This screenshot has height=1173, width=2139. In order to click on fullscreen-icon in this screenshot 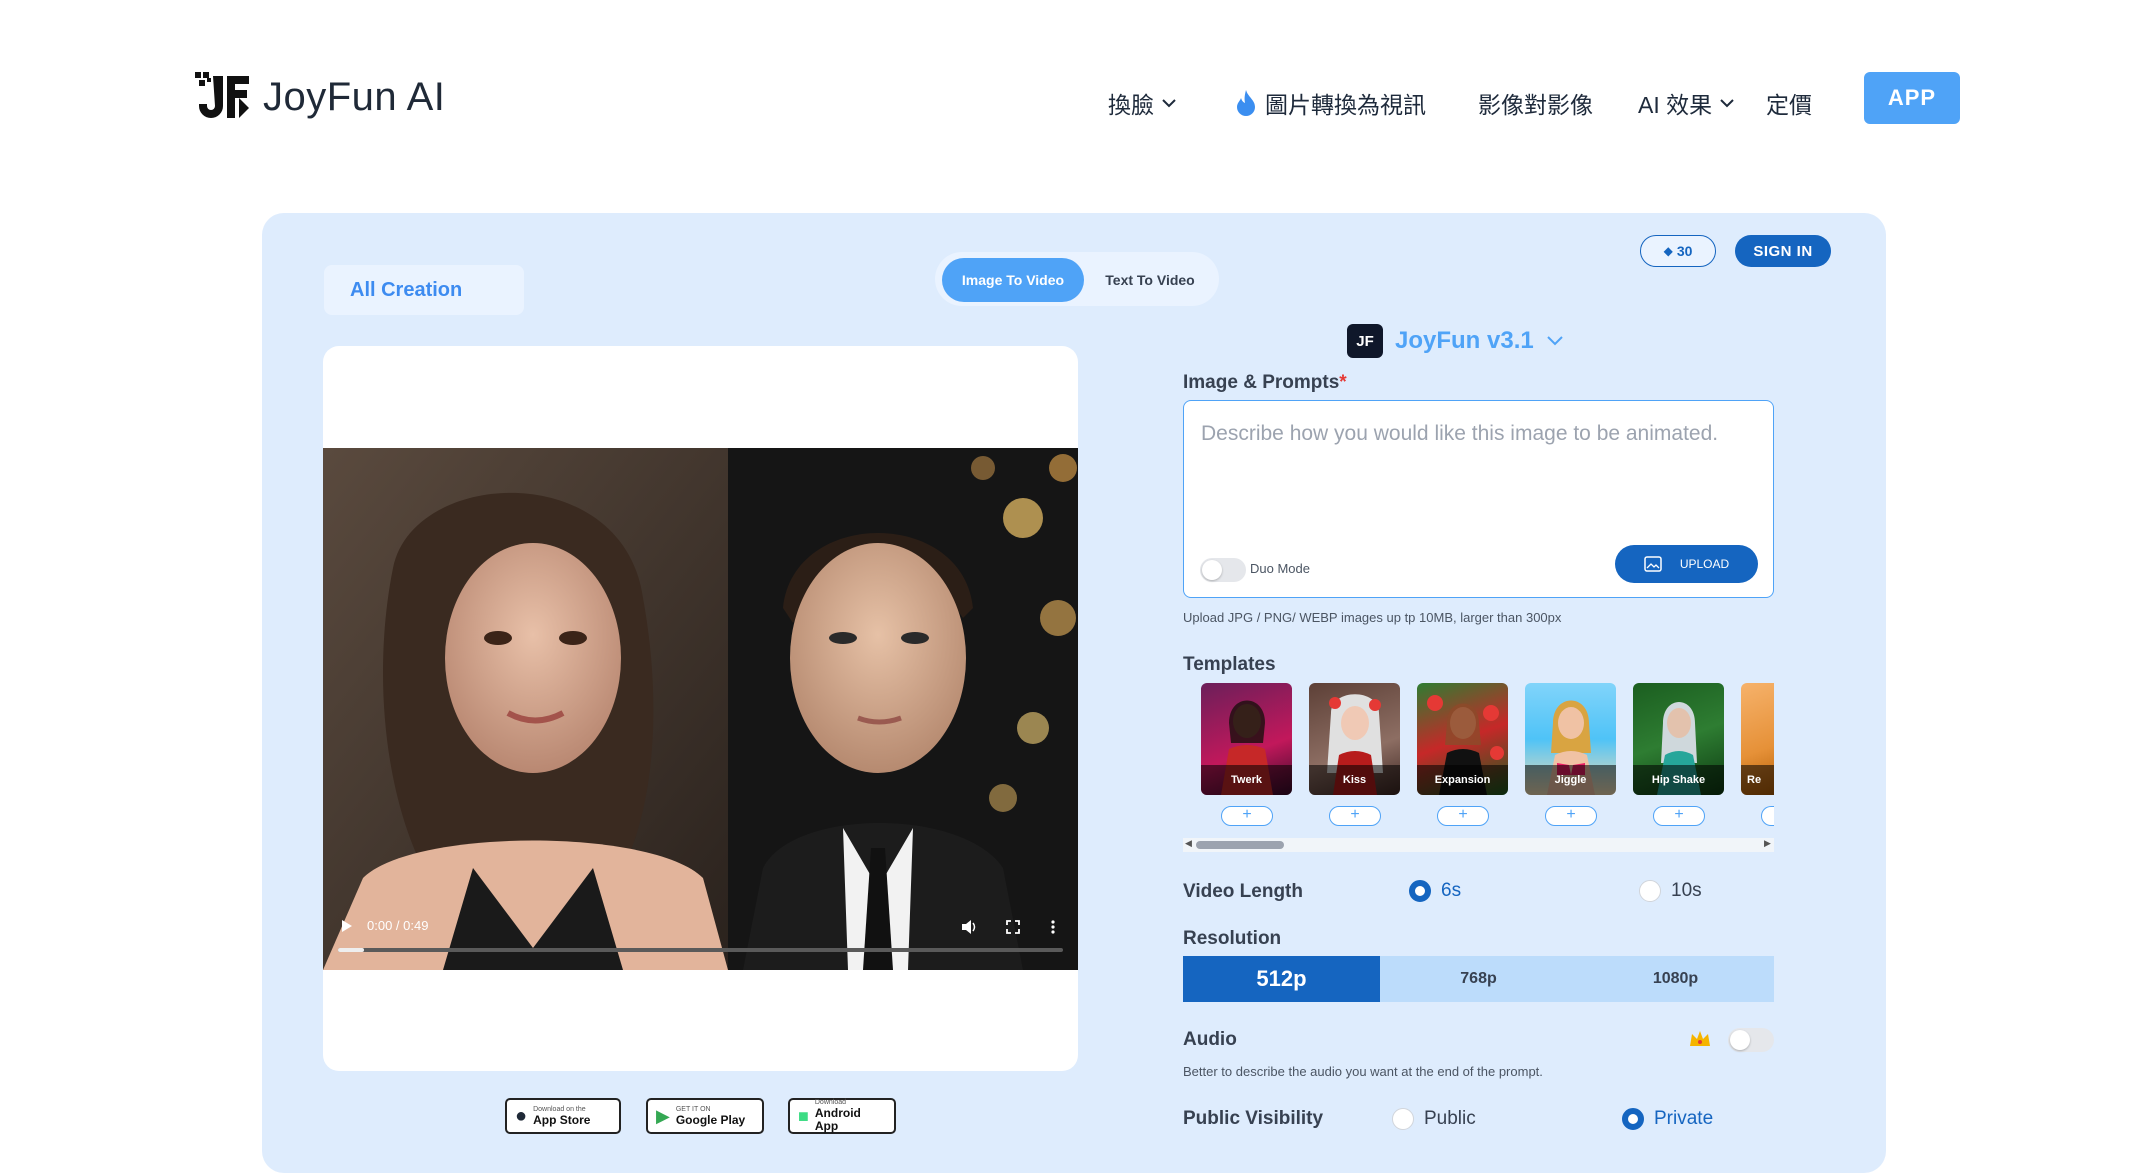, I will do `click(1013, 927)`.